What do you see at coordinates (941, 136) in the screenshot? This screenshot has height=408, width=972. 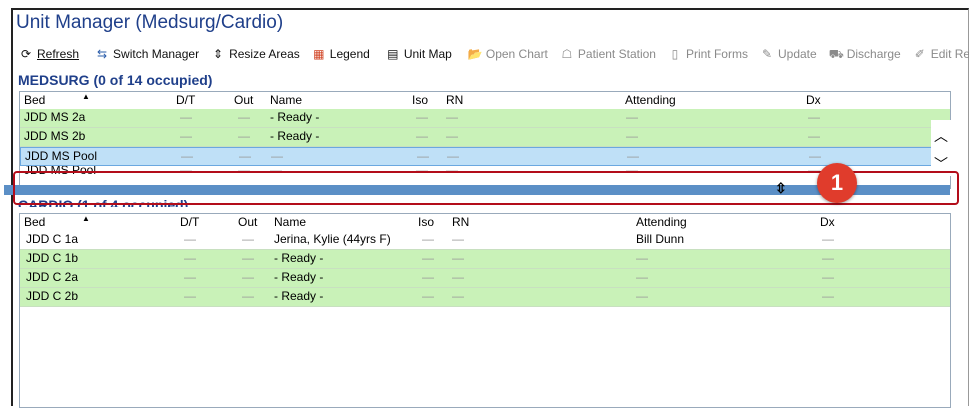 I see `chevron-up-icon: ︿` at bounding box center [941, 136].